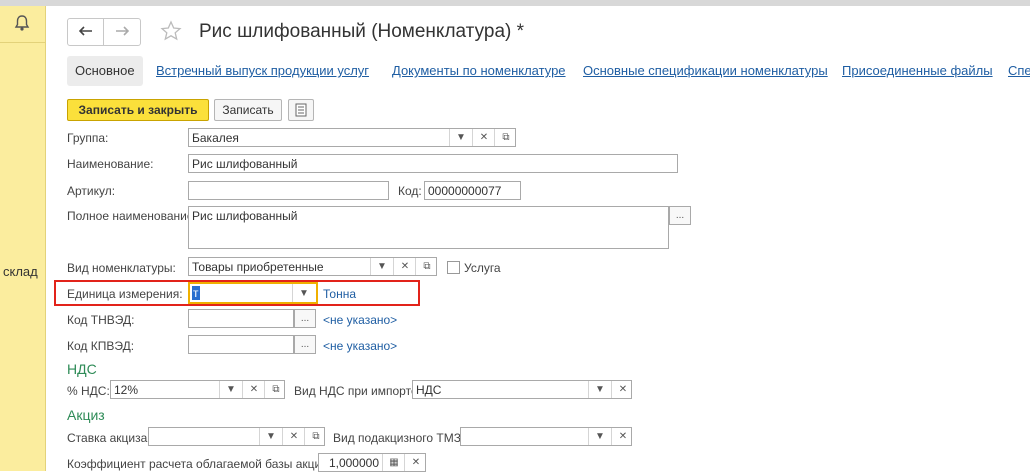  What do you see at coordinates (453, 267) in the screenshot?
I see `service-checkbox` at bounding box center [453, 267].